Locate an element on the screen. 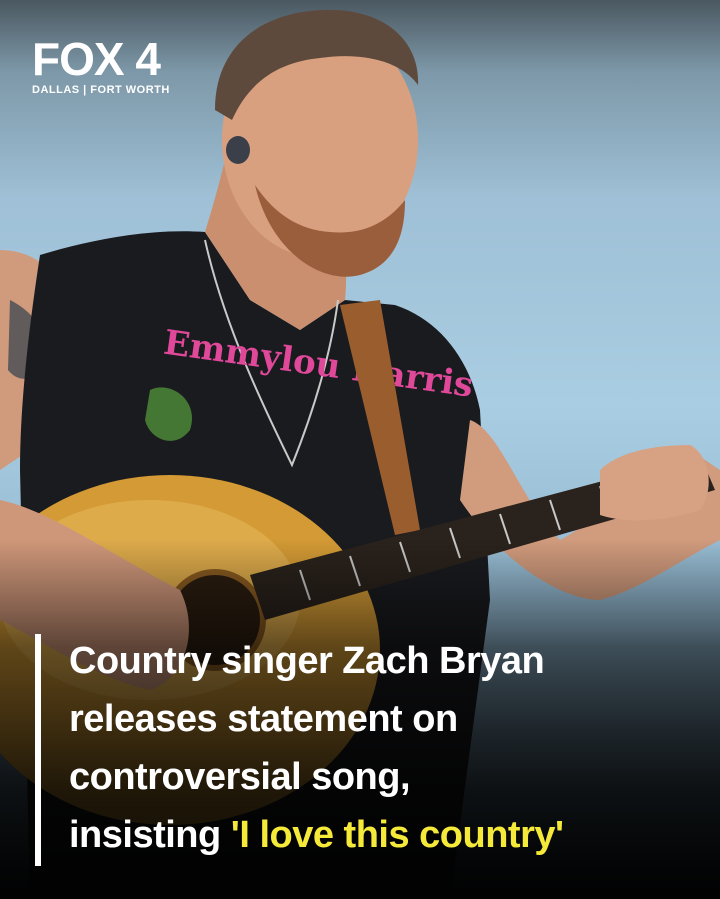 This screenshot has width=720, height=899. headline-line-1: Country singer Zach Bryan is located at coordinates (307, 661).